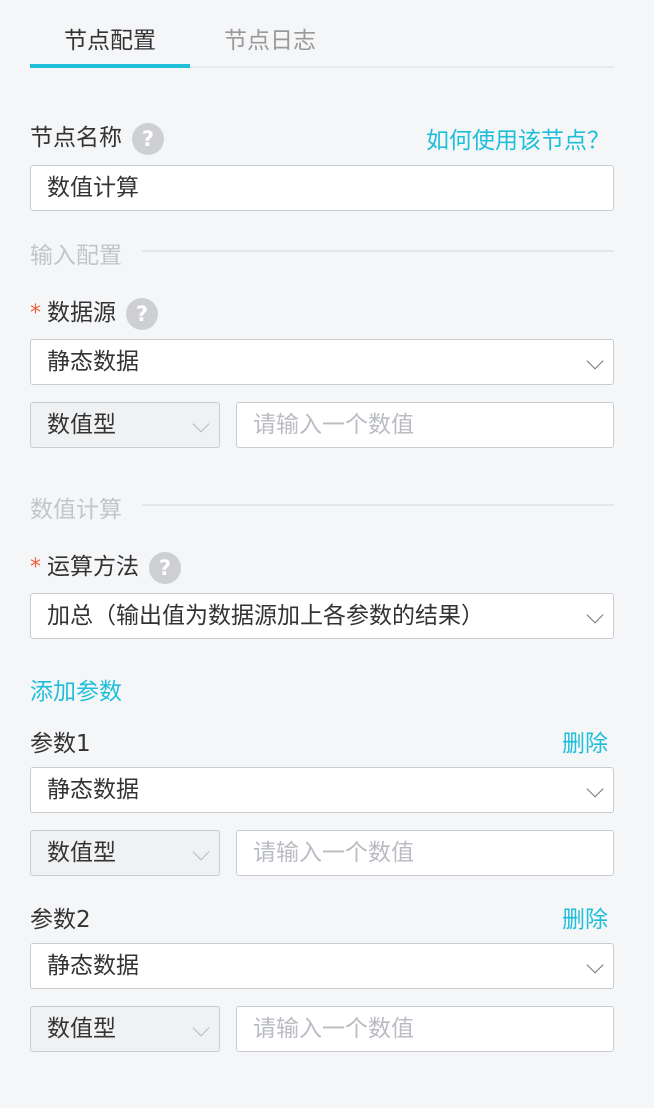 This screenshot has height=1108, width=654. What do you see at coordinates (425, 425) in the screenshot?
I see `datasource-value-input: 请输入一个数值` at bounding box center [425, 425].